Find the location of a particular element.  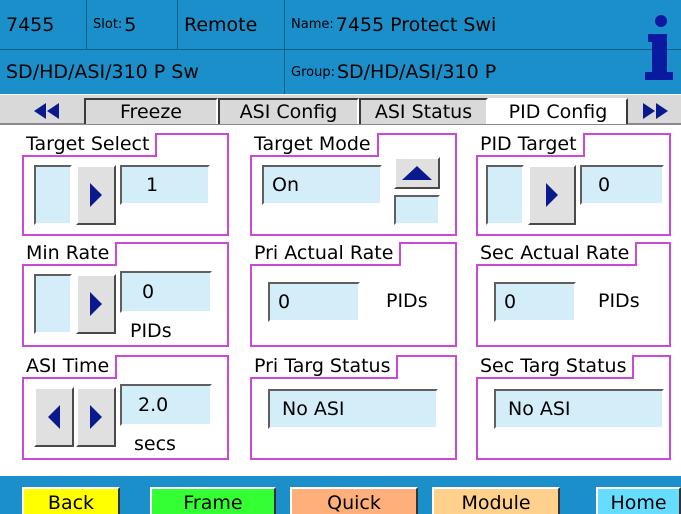

name-value: 7455 Protect Swi is located at coordinates (416, 24).